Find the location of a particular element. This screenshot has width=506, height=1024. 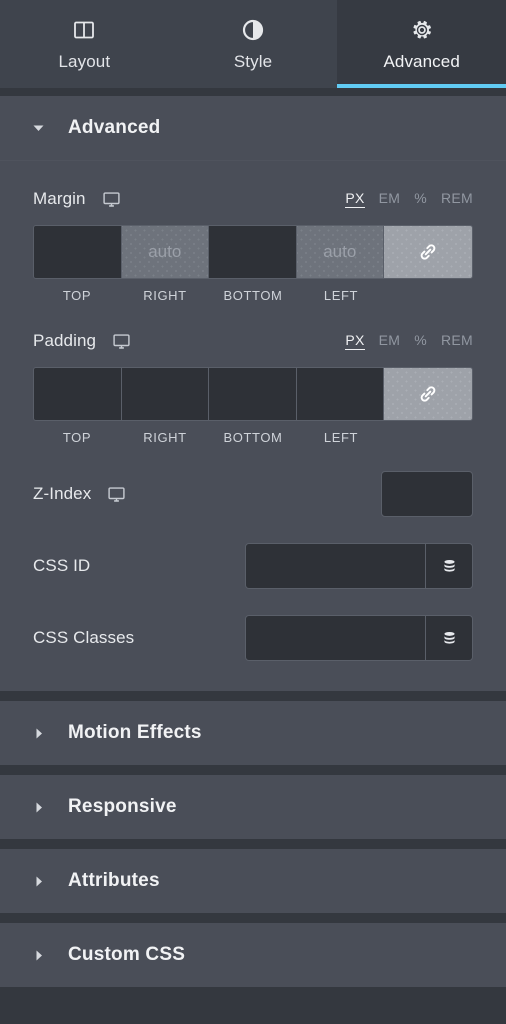

caret-down-icon is located at coordinates (38, 128).